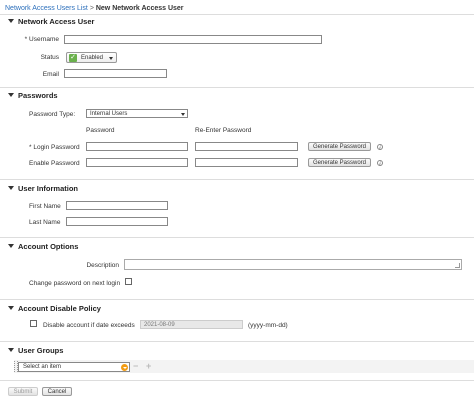  What do you see at coordinates (246, 146) in the screenshot?
I see `login-password-reenter-input` at bounding box center [246, 146].